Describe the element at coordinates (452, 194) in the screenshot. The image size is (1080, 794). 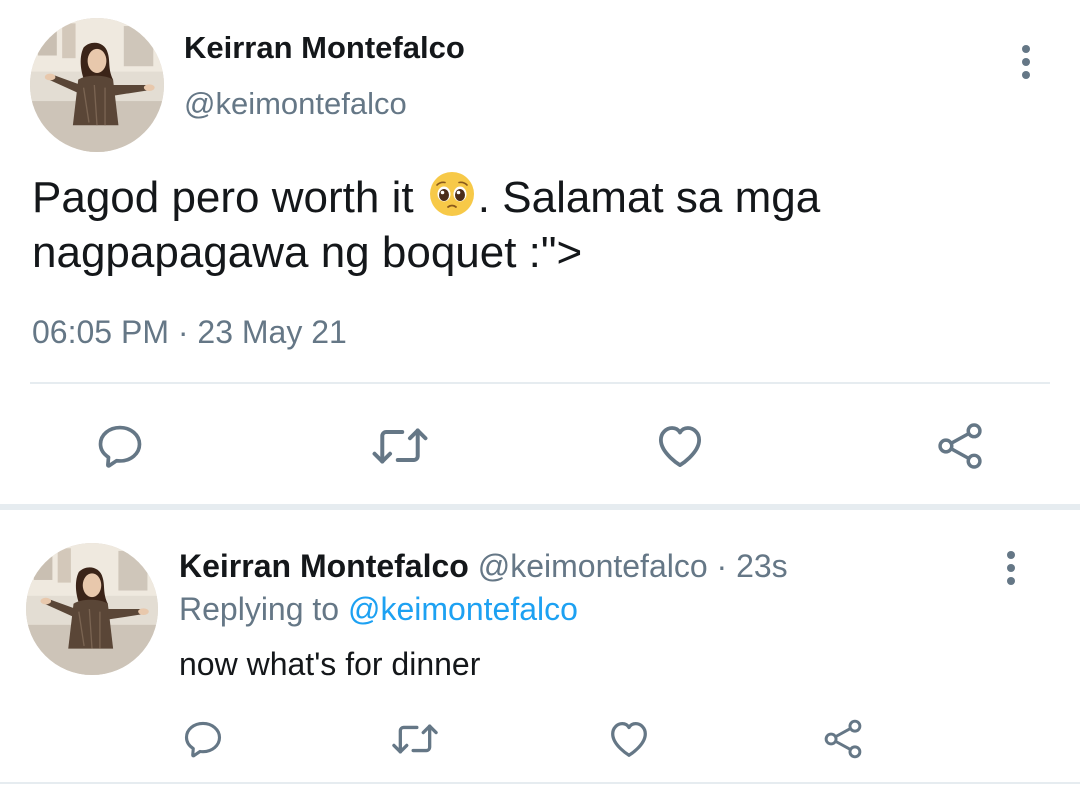
I see `pleading-face-emoji-icon` at that location.